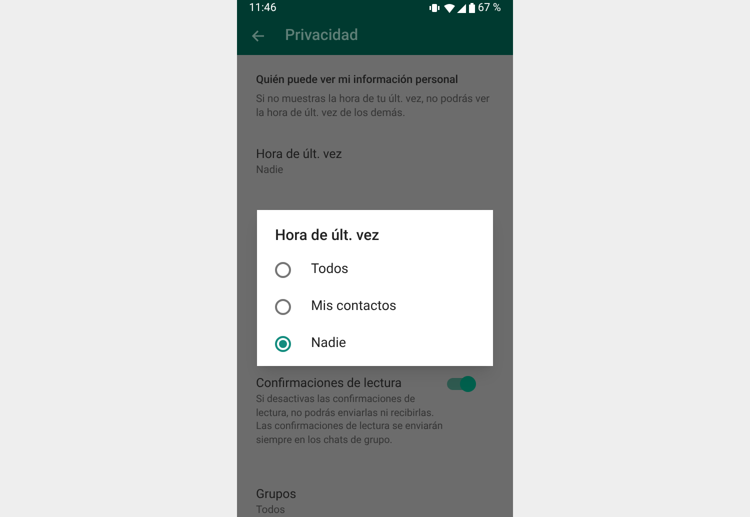  I want to click on setting-description: Si desactivas las confirmaciones de lectura, no podrás enviarlas ni recibirlas. Las confirmaciones de lectura se enviarán siempre en los chats de grupo., so click(350, 420).